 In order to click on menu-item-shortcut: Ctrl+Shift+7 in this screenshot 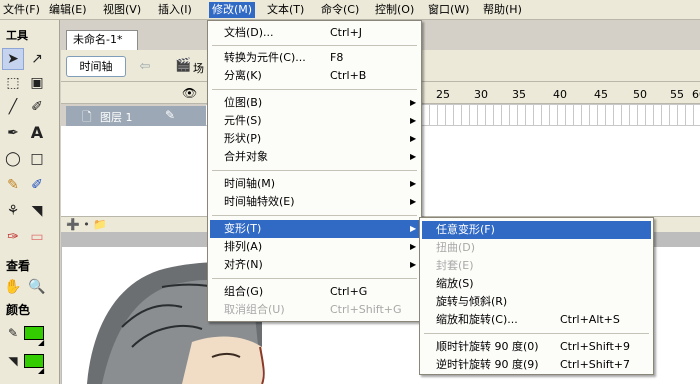, I will do `click(595, 364)`.